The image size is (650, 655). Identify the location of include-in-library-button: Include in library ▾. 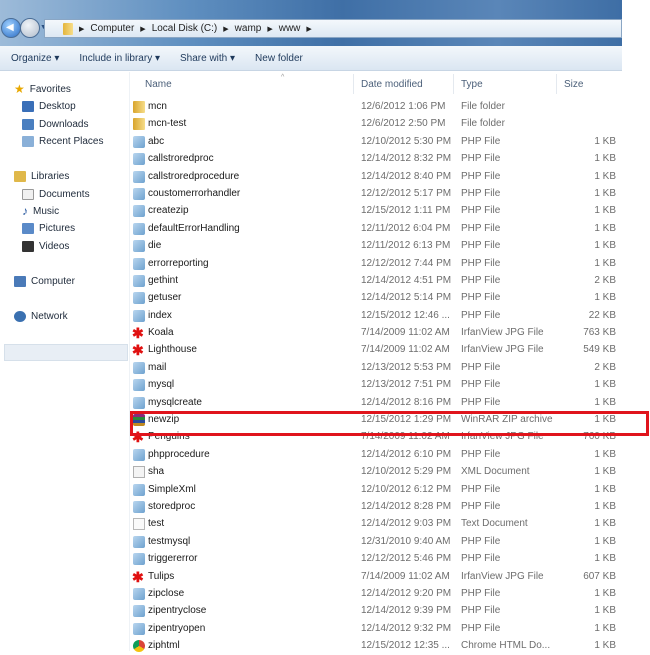
(119, 58).